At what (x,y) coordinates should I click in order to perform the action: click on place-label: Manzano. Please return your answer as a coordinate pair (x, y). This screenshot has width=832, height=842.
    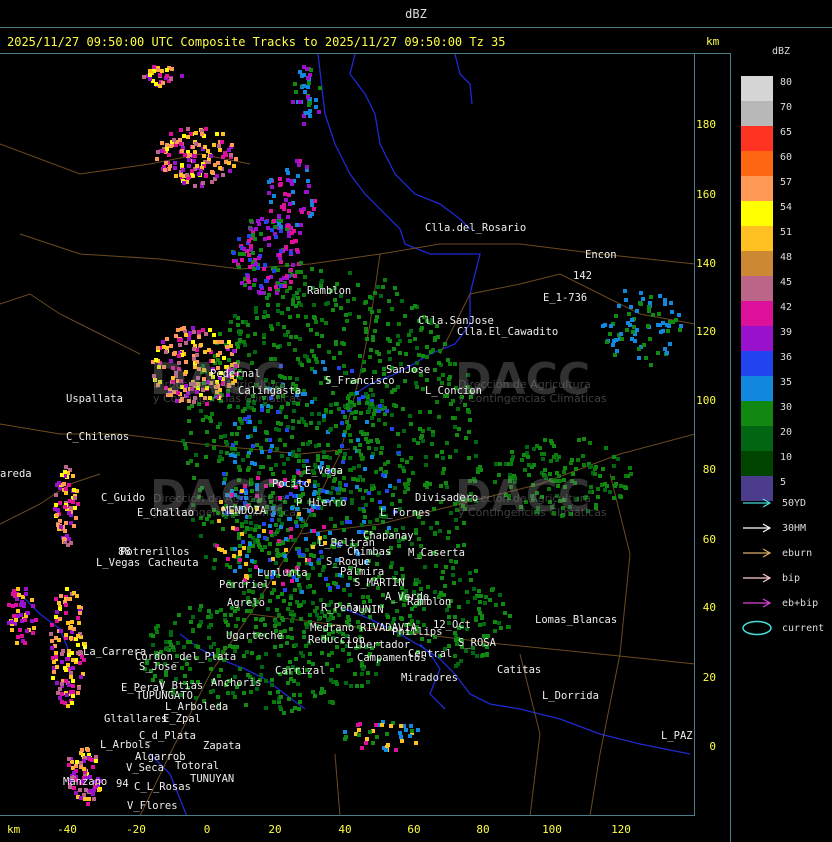
    Looking at the image, I should click on (85, 782).